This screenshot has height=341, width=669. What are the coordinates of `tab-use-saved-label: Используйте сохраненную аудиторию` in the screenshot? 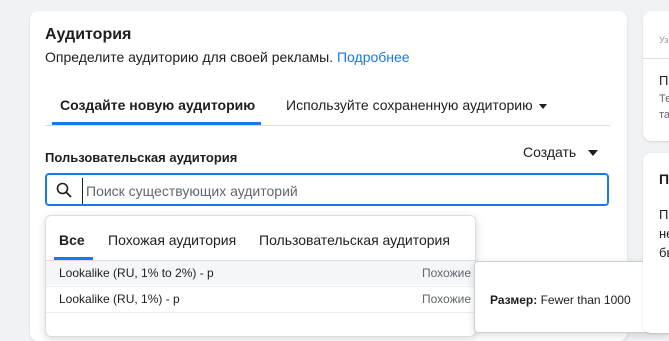 It's located at (409, 105).